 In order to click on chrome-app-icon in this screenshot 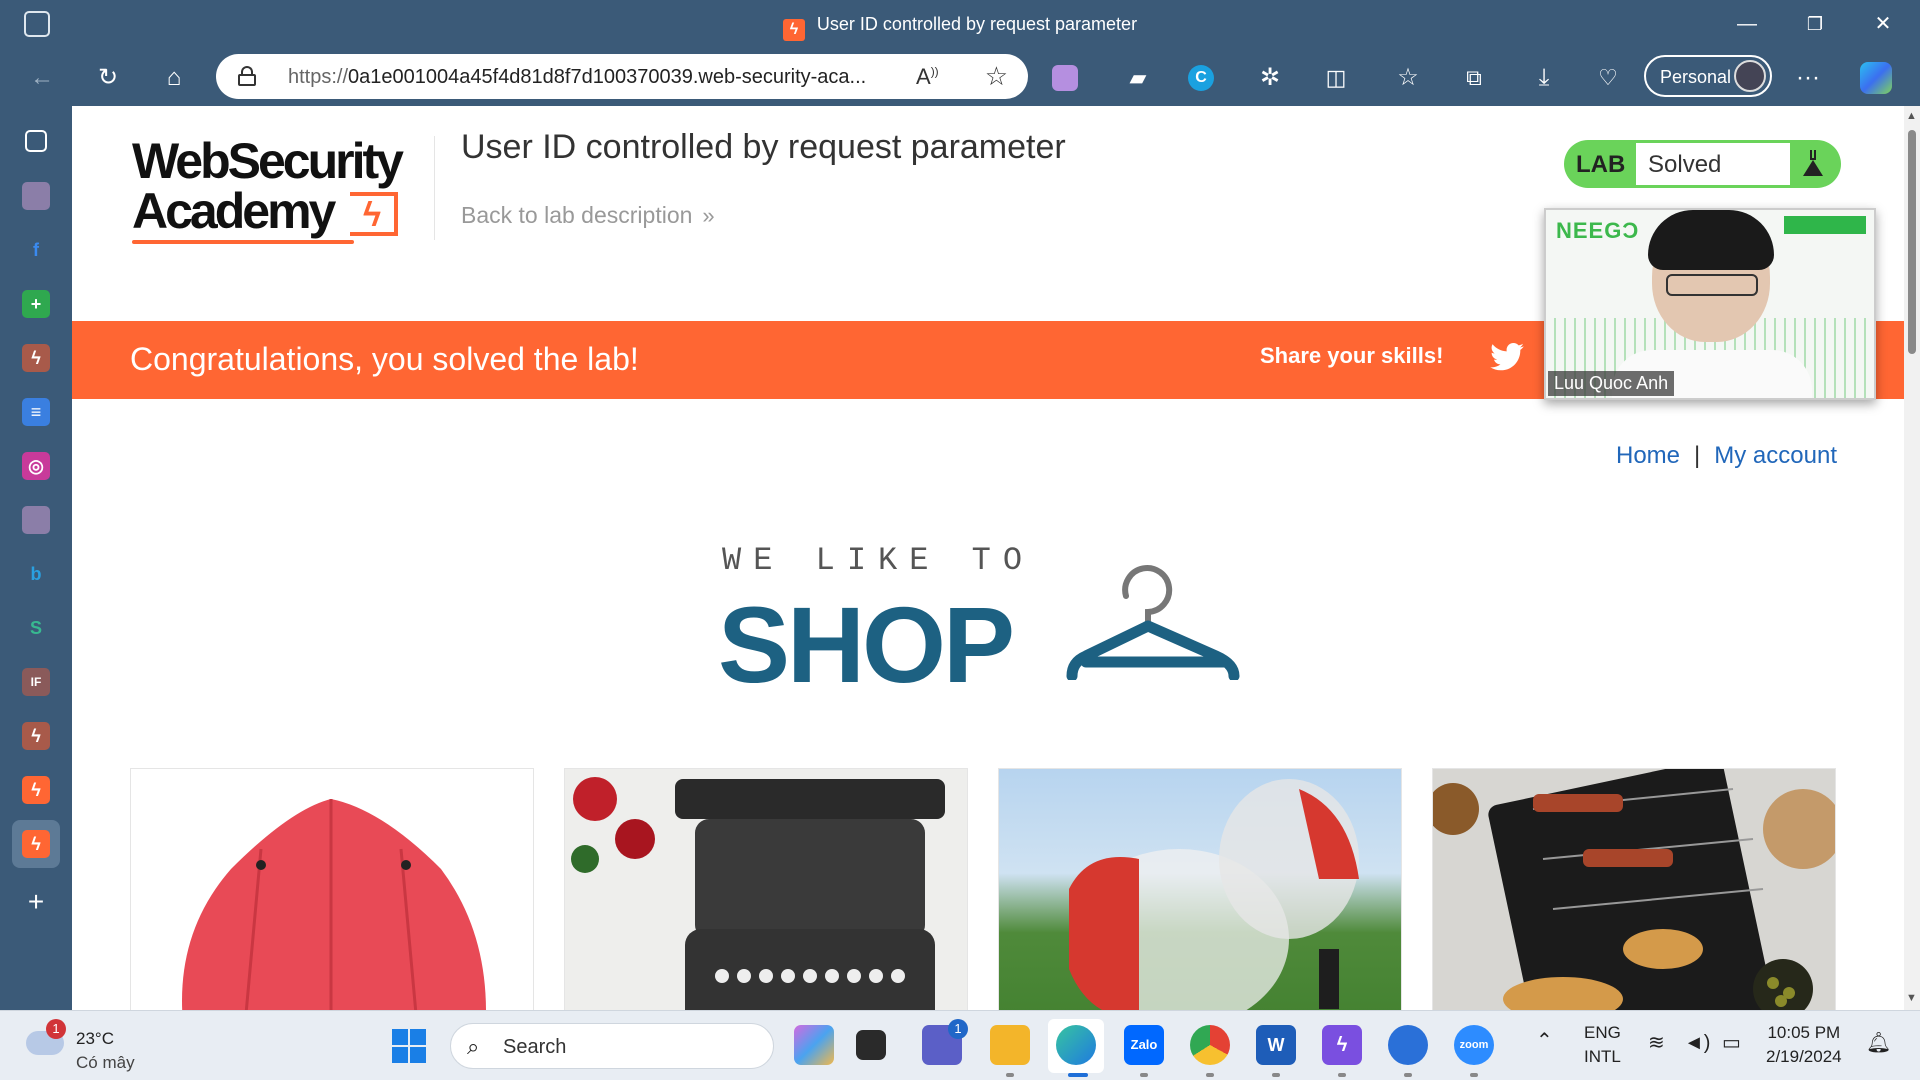, I will do `click(1210, 1045)`.